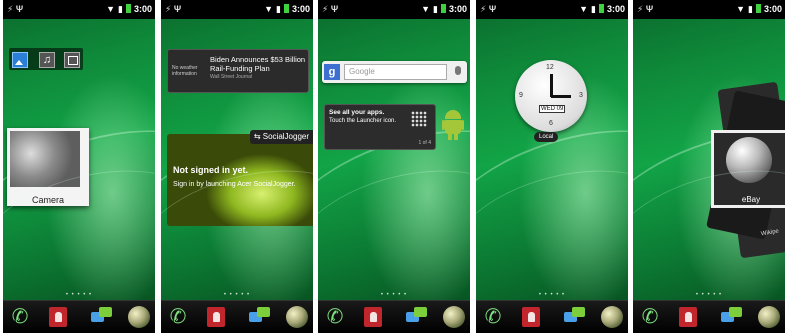  I want to click on google-search-widget: g Google, so click(394, 72).